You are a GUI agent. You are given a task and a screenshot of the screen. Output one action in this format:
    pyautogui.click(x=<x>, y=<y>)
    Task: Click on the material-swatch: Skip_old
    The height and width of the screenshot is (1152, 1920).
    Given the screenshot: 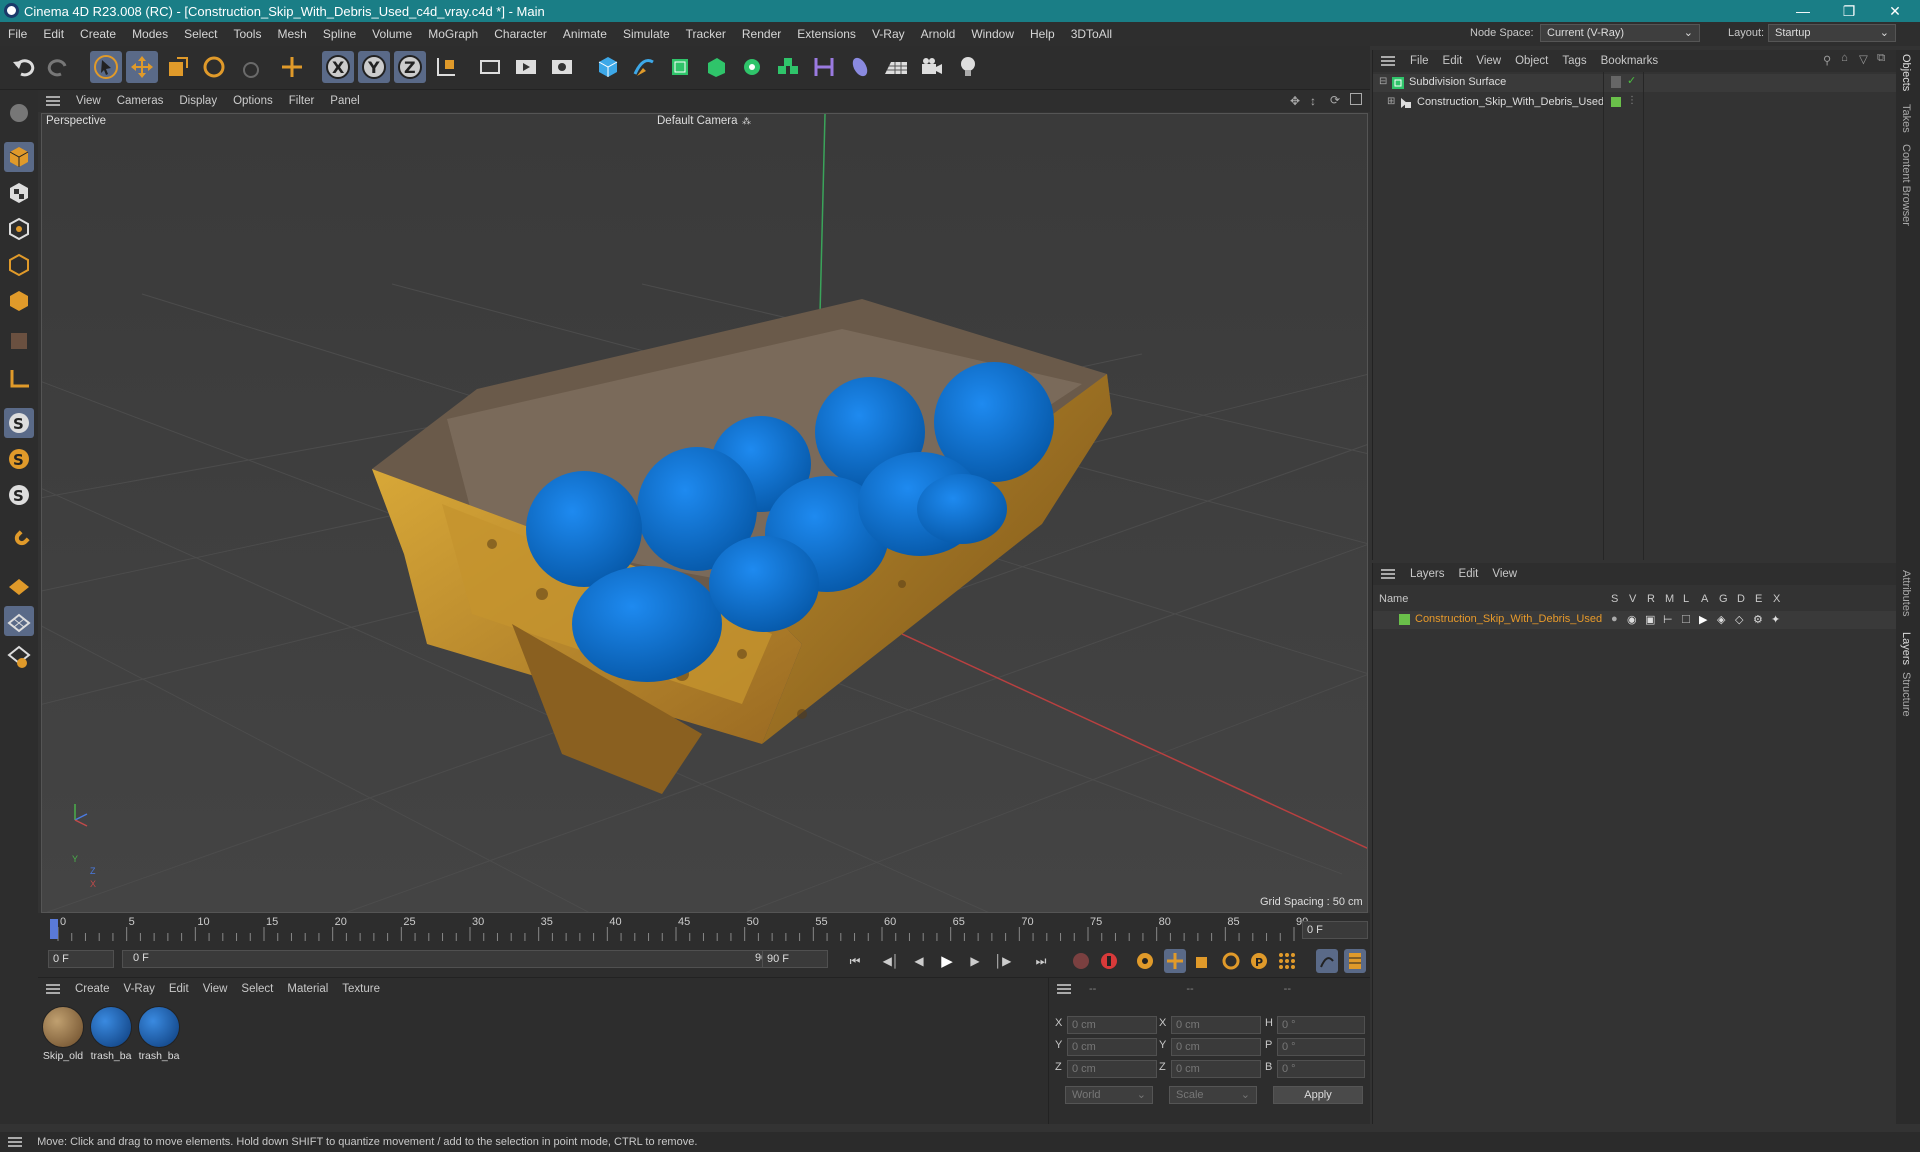 What is the action you would take?
    pyautogui.click(x=63, y=1034)
    